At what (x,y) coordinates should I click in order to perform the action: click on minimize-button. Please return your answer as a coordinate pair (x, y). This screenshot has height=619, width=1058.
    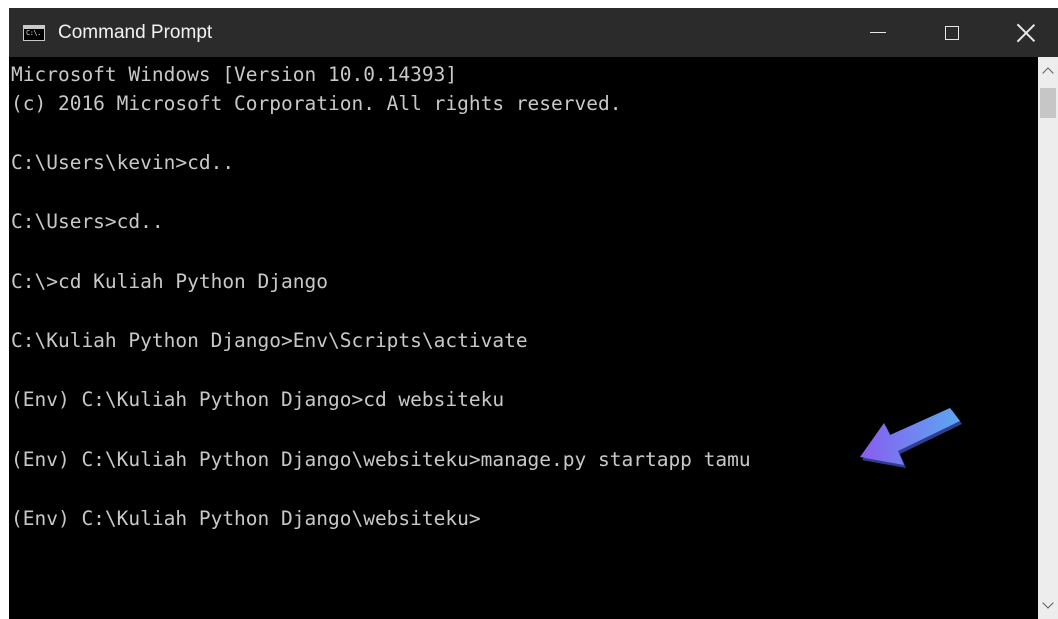
    Looking at the image, I should click on (878, 32).